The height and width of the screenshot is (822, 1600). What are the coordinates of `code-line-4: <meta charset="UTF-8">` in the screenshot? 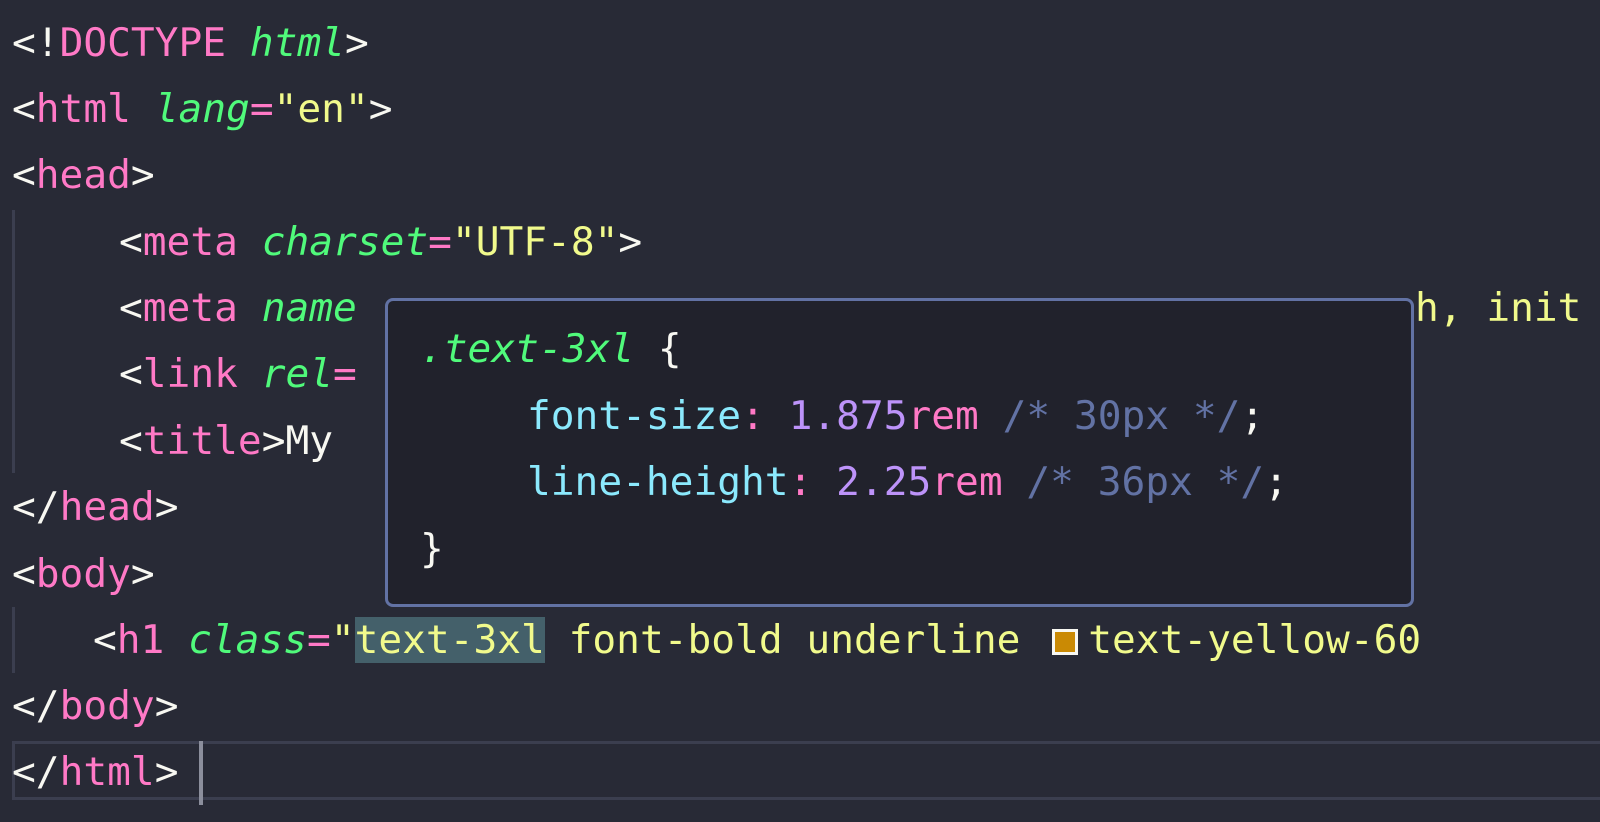 It's located at (380, 242).